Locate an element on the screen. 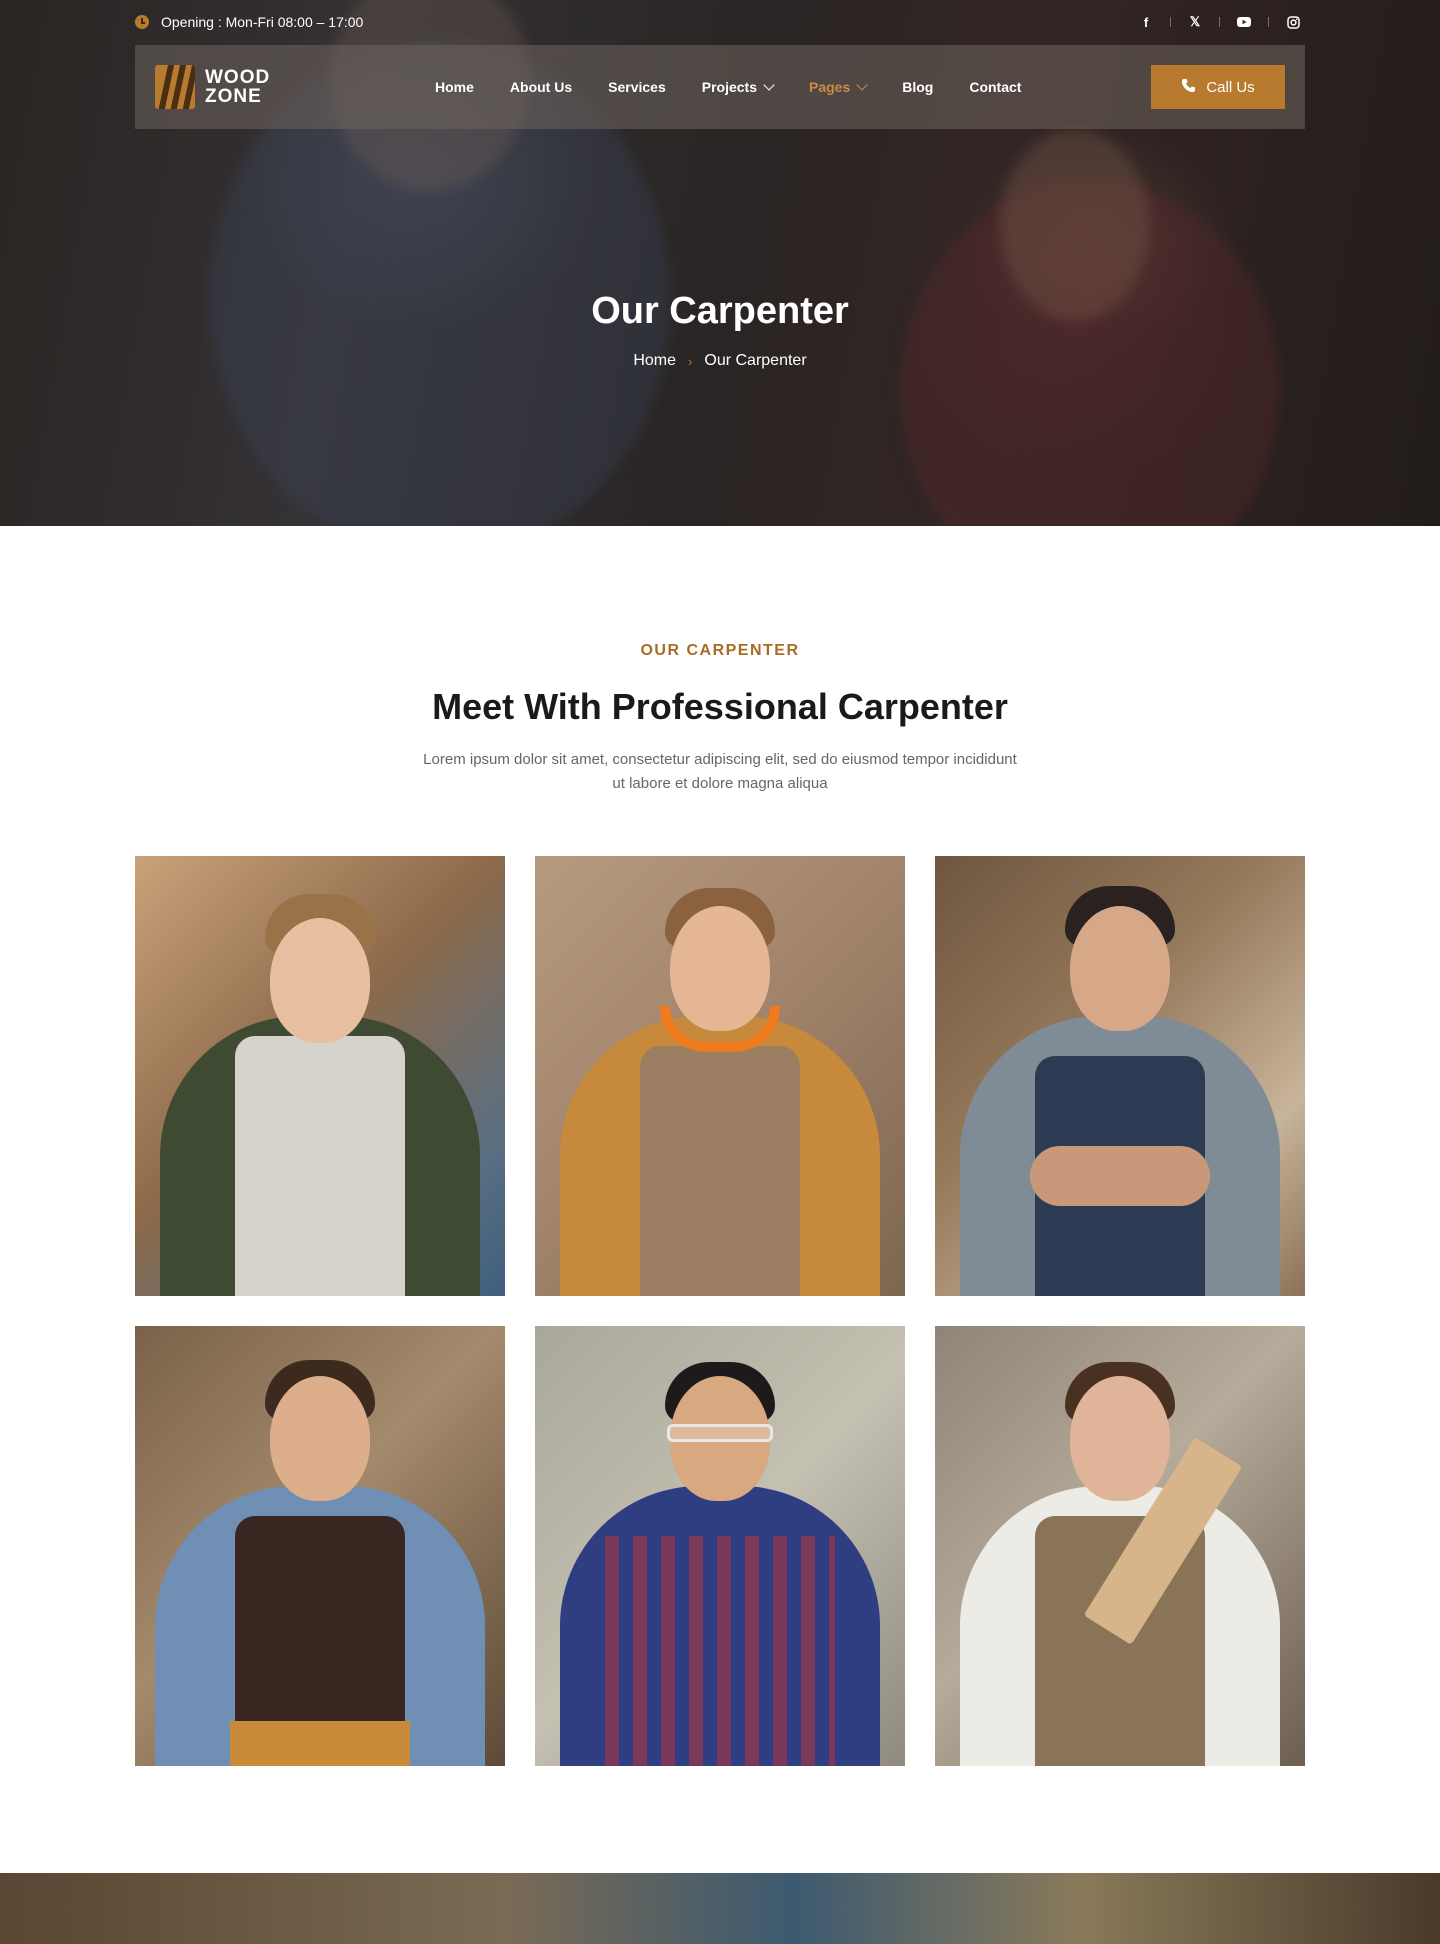  nav-item-pages: Pages is located at coordinates (838, 87).